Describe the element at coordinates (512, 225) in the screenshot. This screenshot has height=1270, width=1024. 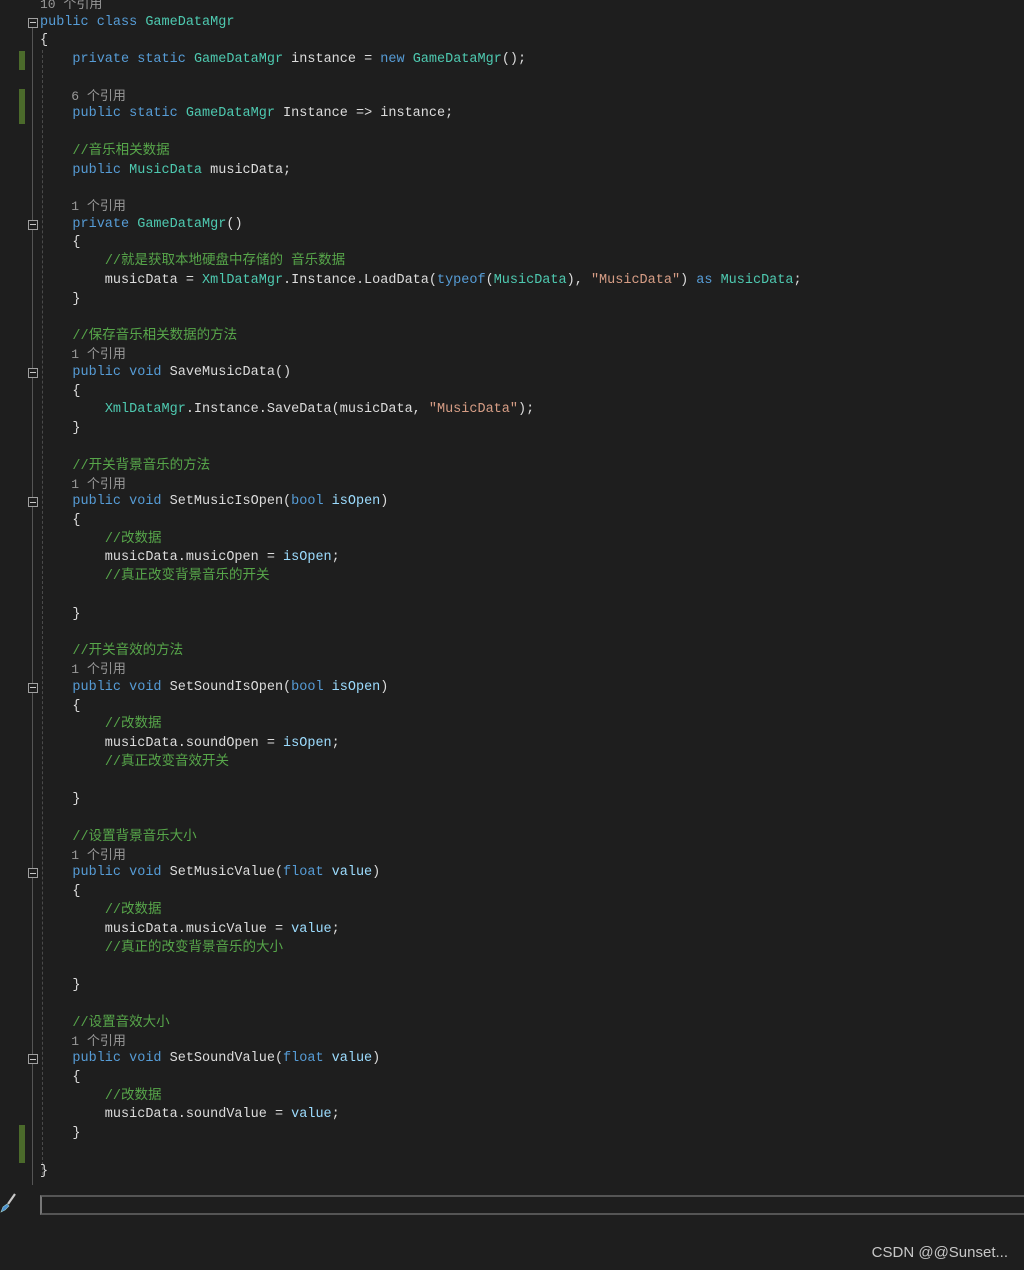
I see `code-line: private GameDataMgr()` at that location.